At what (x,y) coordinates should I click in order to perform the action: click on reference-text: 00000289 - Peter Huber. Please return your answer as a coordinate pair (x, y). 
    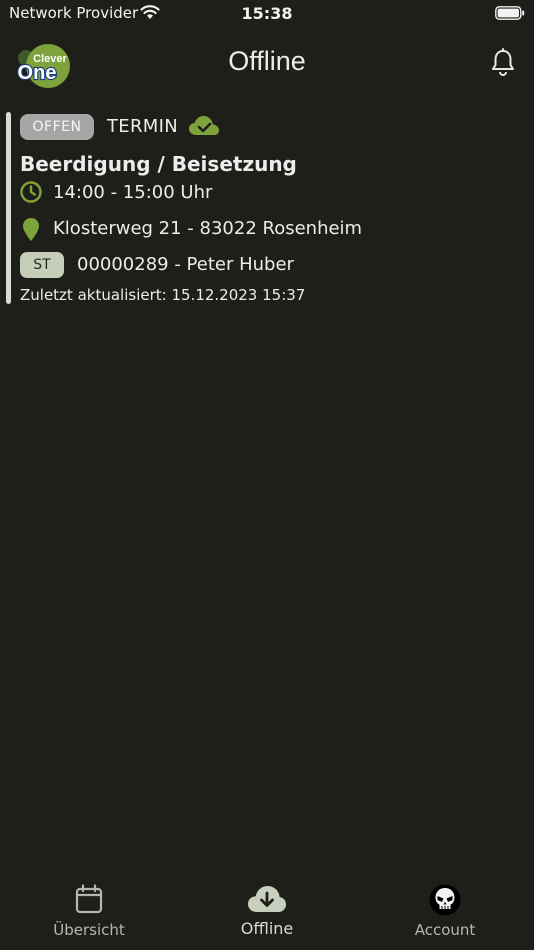
    Looking at the image, I should click on (185, 264).